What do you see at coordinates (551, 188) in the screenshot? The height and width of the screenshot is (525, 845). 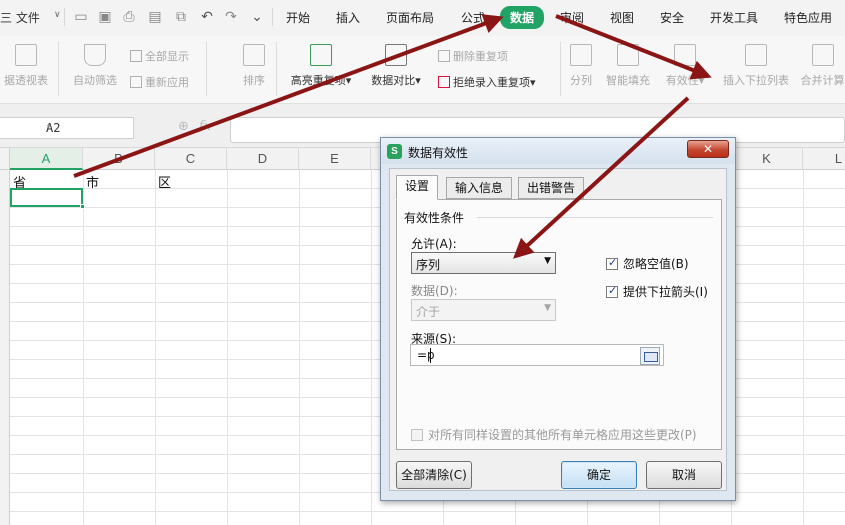 I see `tab-error-alert: 出错警告` at bounding box center [551, 188].